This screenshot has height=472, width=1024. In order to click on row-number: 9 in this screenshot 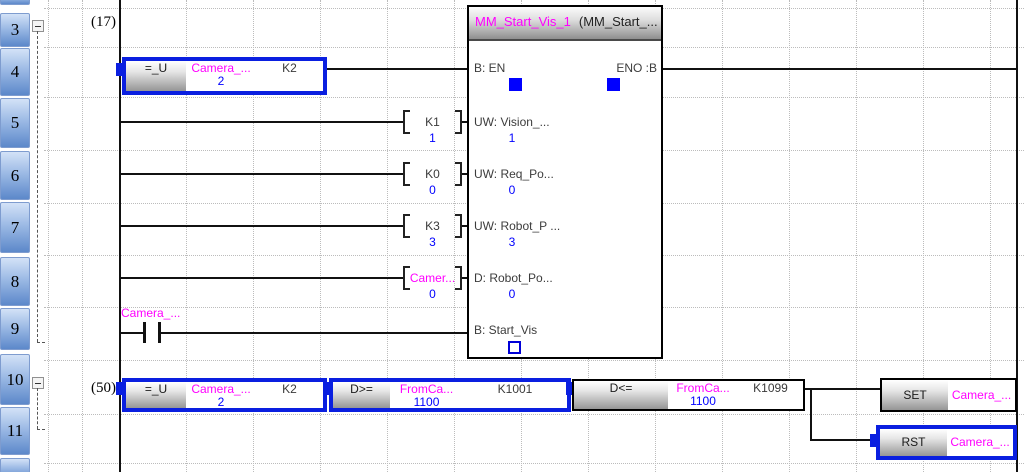, I will do `click(15, 328)`.